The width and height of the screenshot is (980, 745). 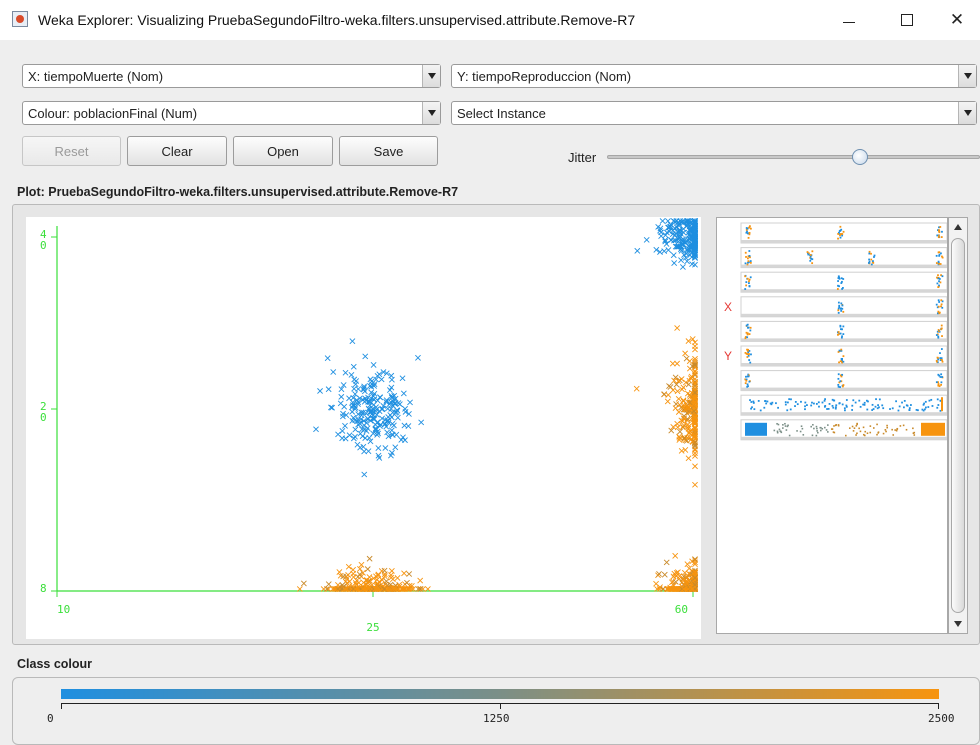 What do you see at coordinates (907, 20) in the screenshot?
I see `maximize-button` at bounding box center [907, 20].